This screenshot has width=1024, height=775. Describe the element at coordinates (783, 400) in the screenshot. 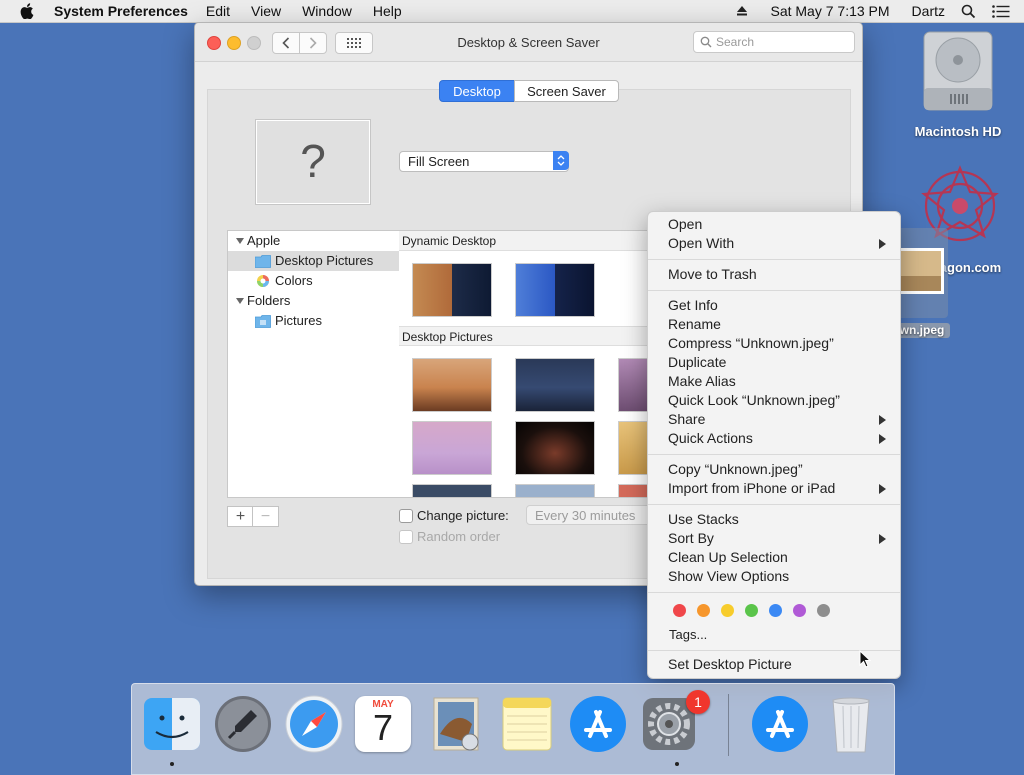

I see `menu-item-quick-look: Quick Look “Unknown.jpeg”` at that location.